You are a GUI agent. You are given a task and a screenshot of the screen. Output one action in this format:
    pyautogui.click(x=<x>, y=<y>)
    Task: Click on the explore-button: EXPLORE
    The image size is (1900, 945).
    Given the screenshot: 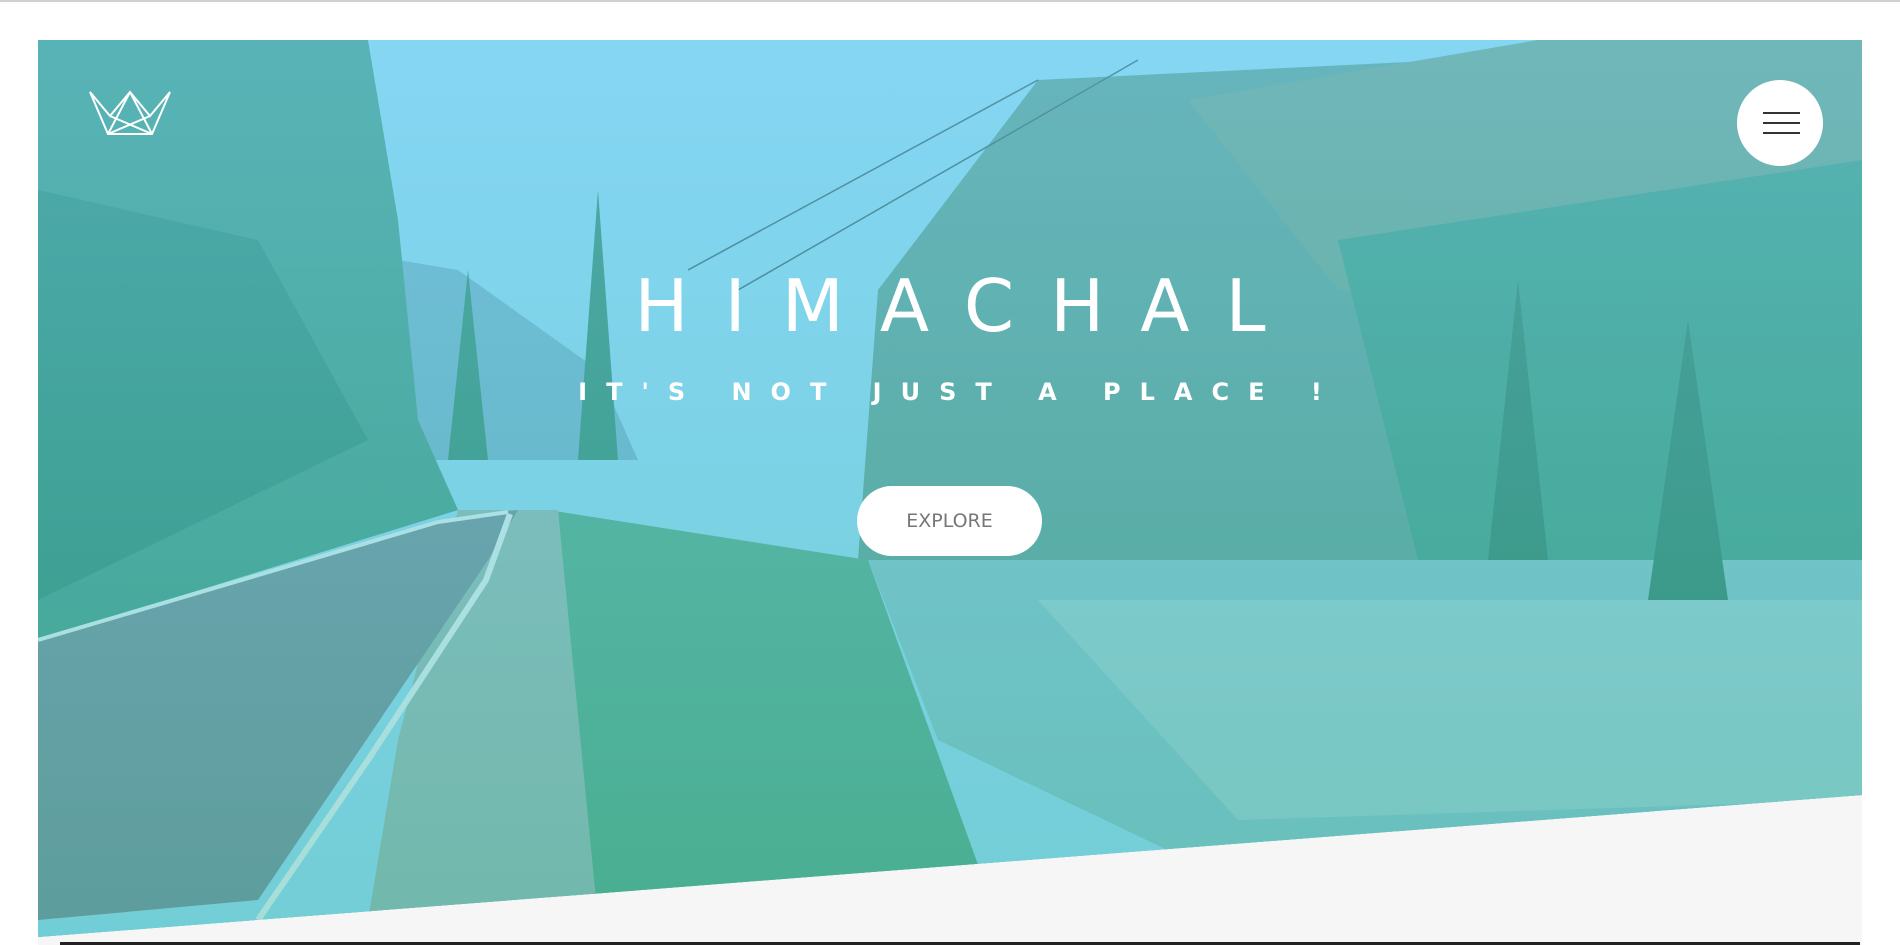 What is the action you would take?
    pyautogui.click(x=949, y=521)
    